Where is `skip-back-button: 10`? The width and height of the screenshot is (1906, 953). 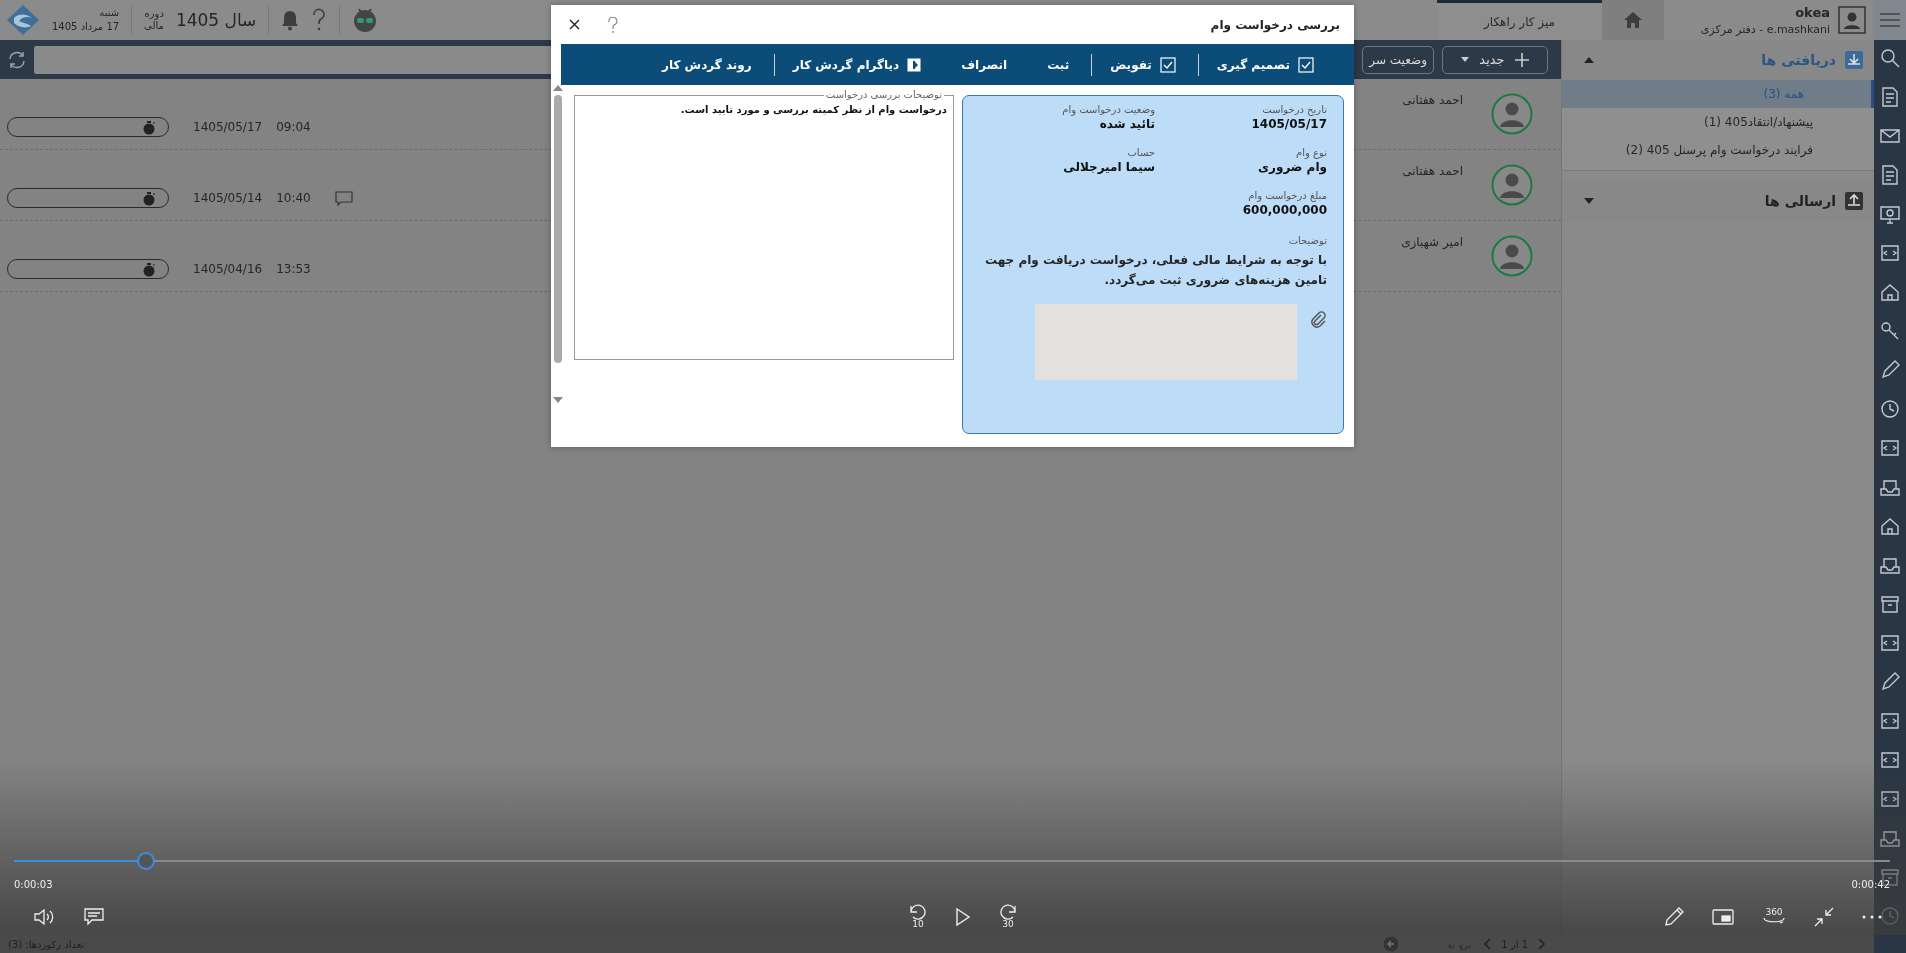 skip-back-button: 10 is located at coordinates (918, 916).